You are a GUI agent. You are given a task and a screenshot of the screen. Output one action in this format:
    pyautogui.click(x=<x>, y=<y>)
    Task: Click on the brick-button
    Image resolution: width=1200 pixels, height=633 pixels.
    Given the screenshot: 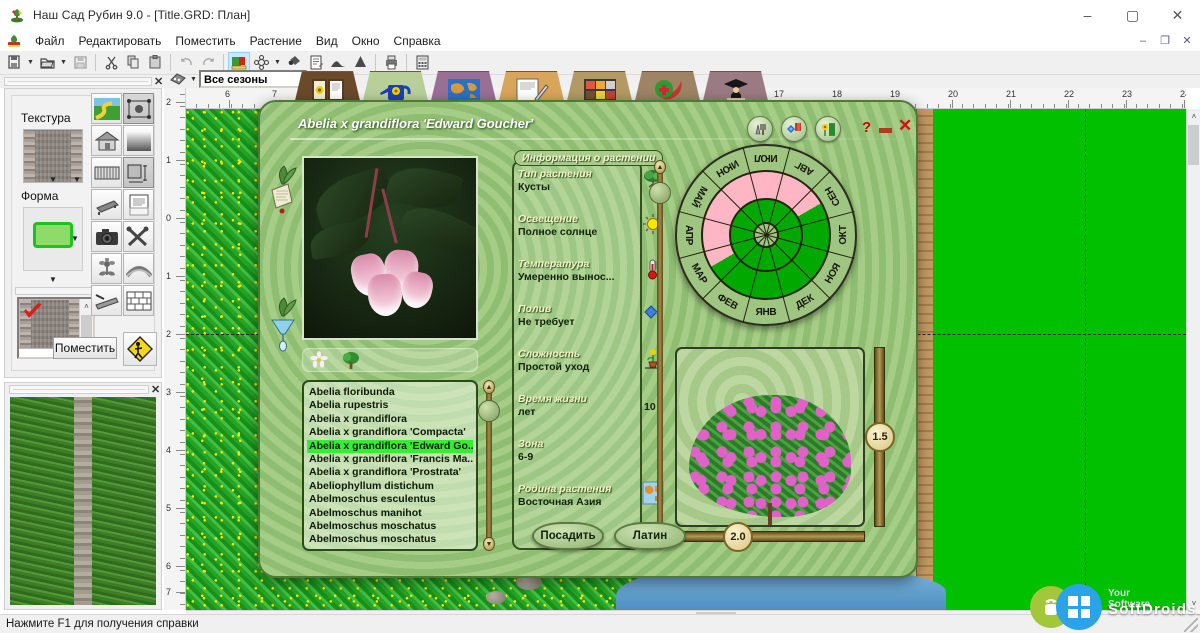 What is the action you would take?
    pyautogui.click(x=138, y=300)
    